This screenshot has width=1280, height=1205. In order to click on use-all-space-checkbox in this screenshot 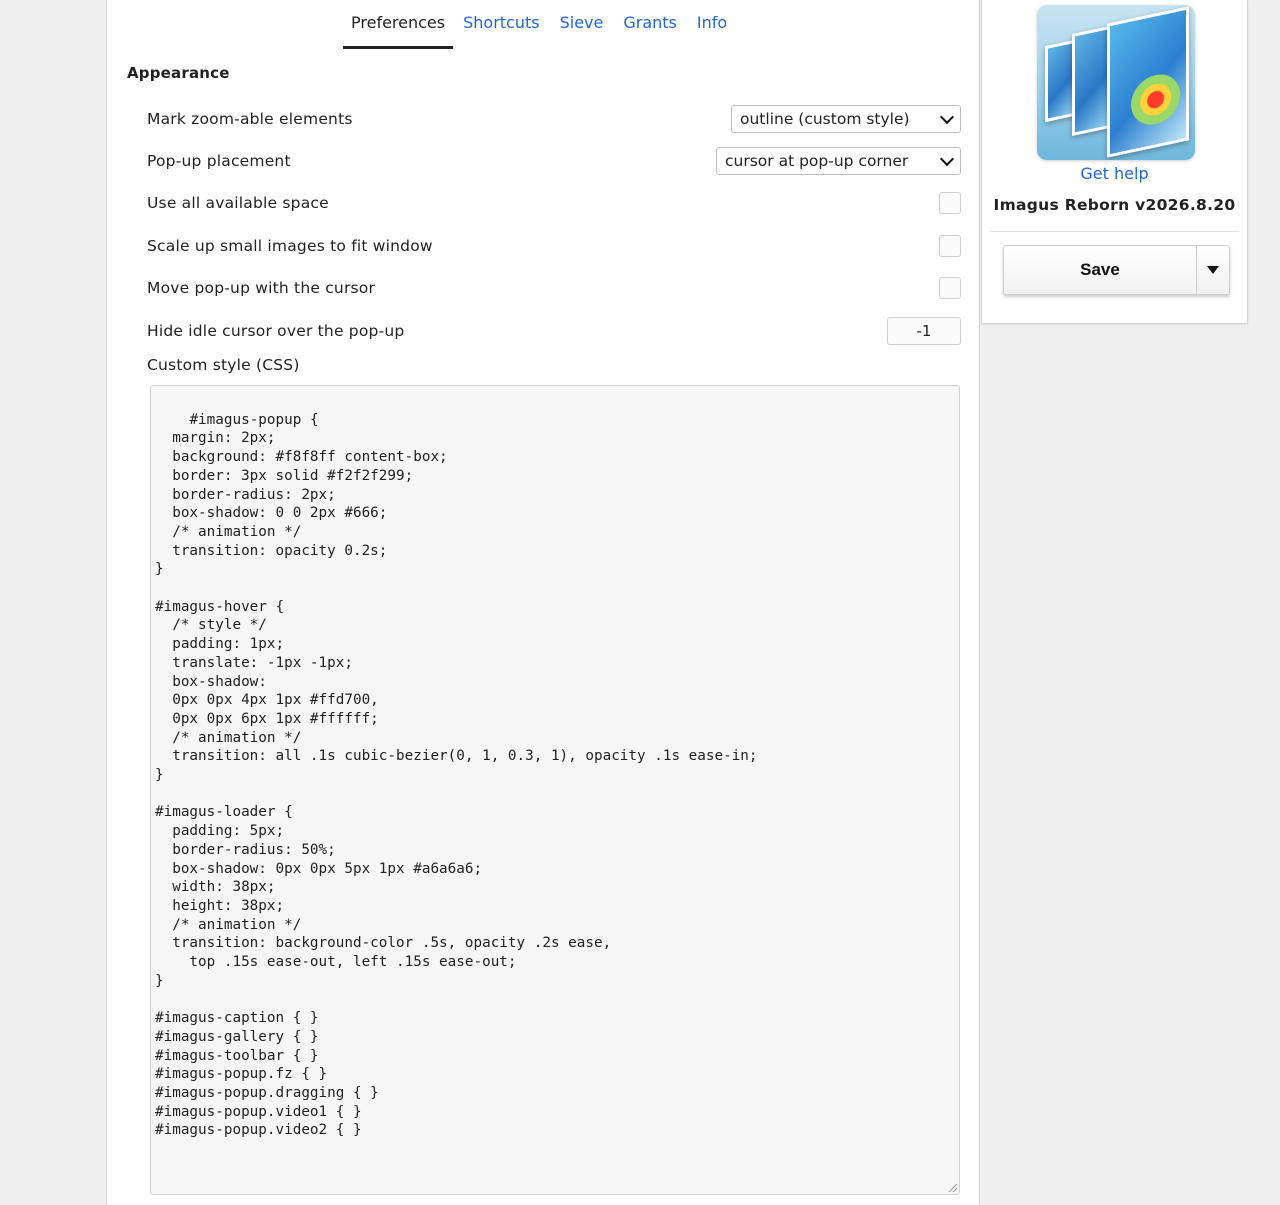, I will do `click(950, 203)`.